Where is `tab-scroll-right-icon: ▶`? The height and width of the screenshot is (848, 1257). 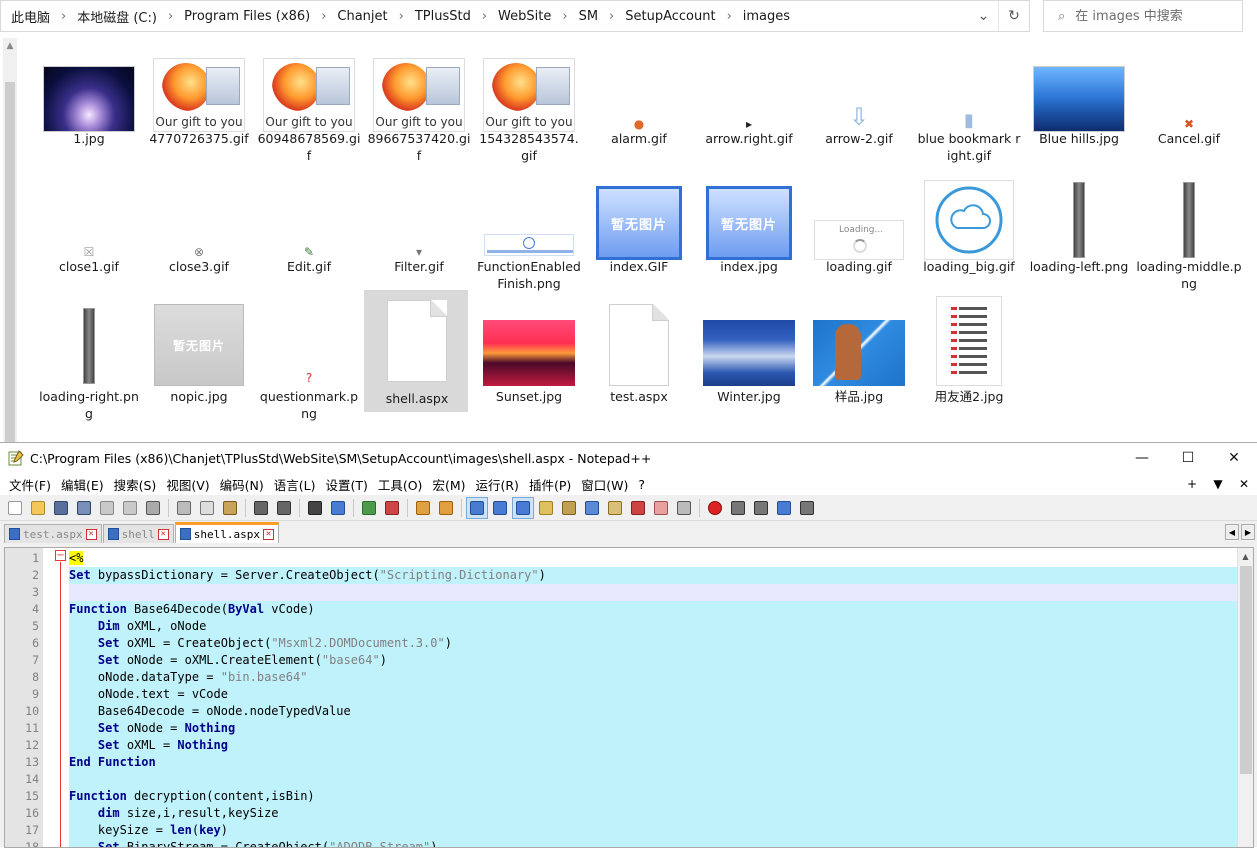
tab-scroll-right-icon: ▶ is located at coordinates (1248, 532).